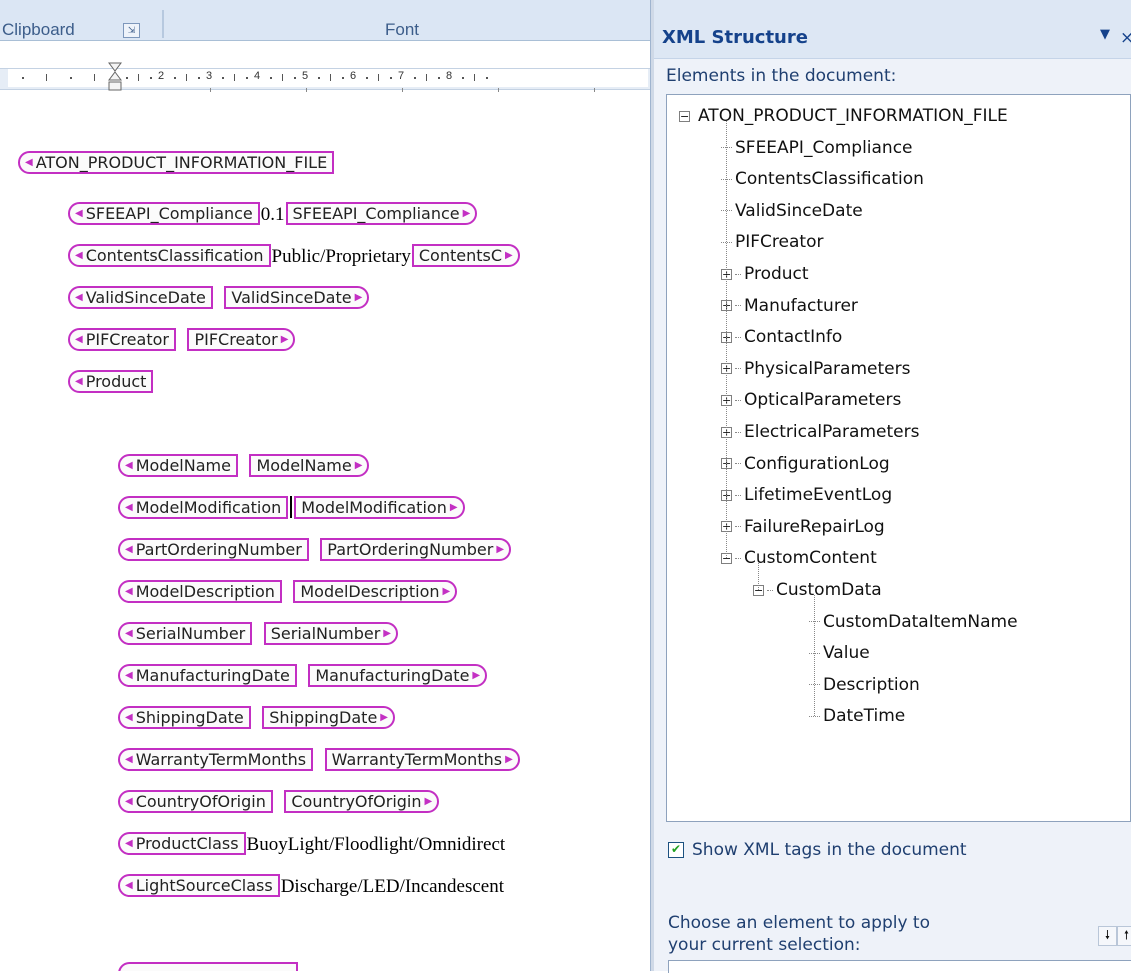  I want to click on xml-open-tag: ◀ ContentsClassification, so click(169, 255).